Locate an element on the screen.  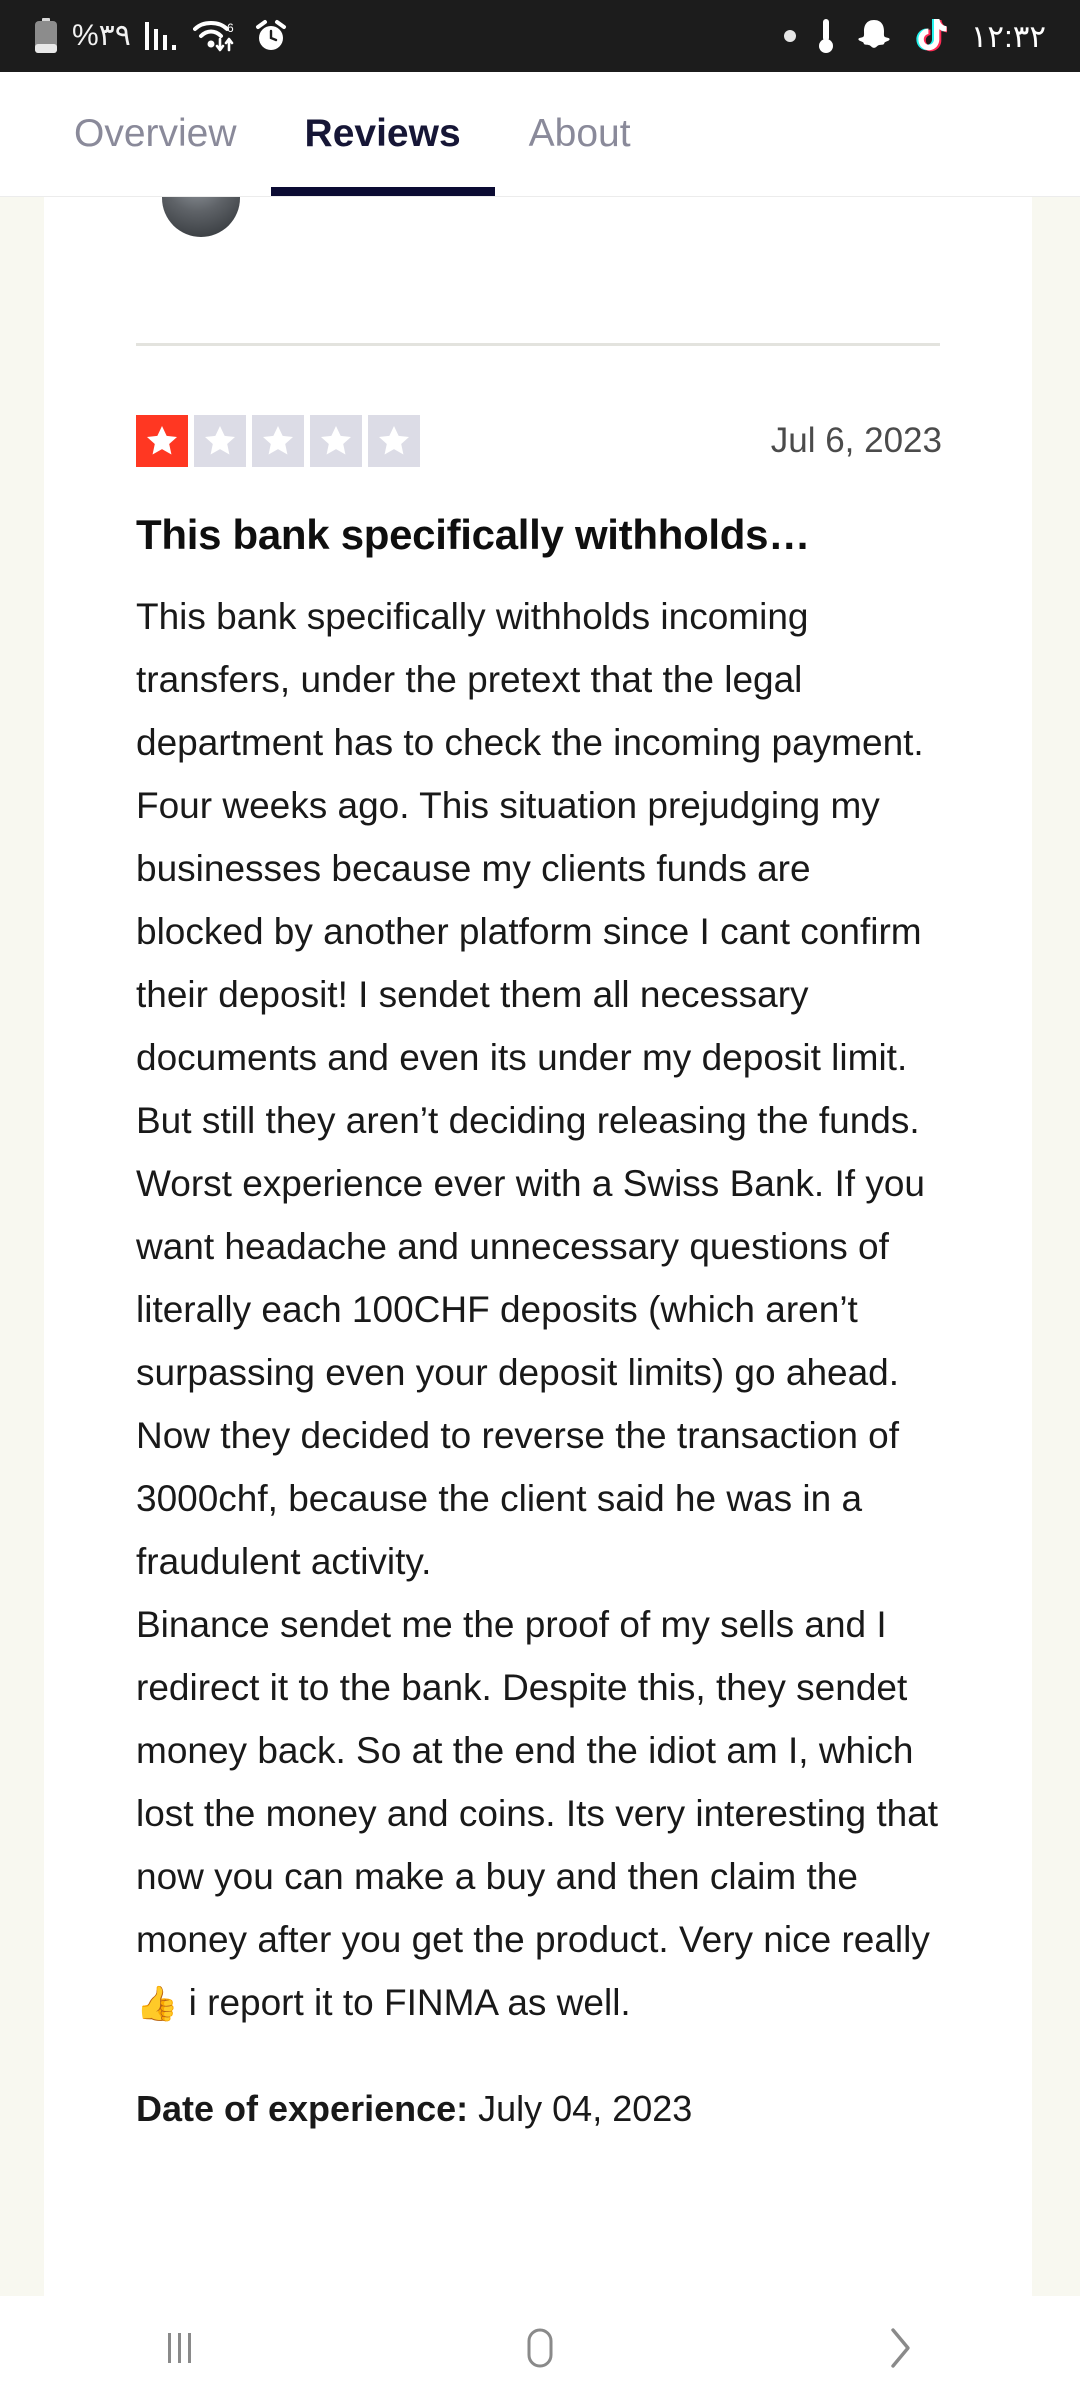
tiktok-icon is located at coordinates (931, 36).